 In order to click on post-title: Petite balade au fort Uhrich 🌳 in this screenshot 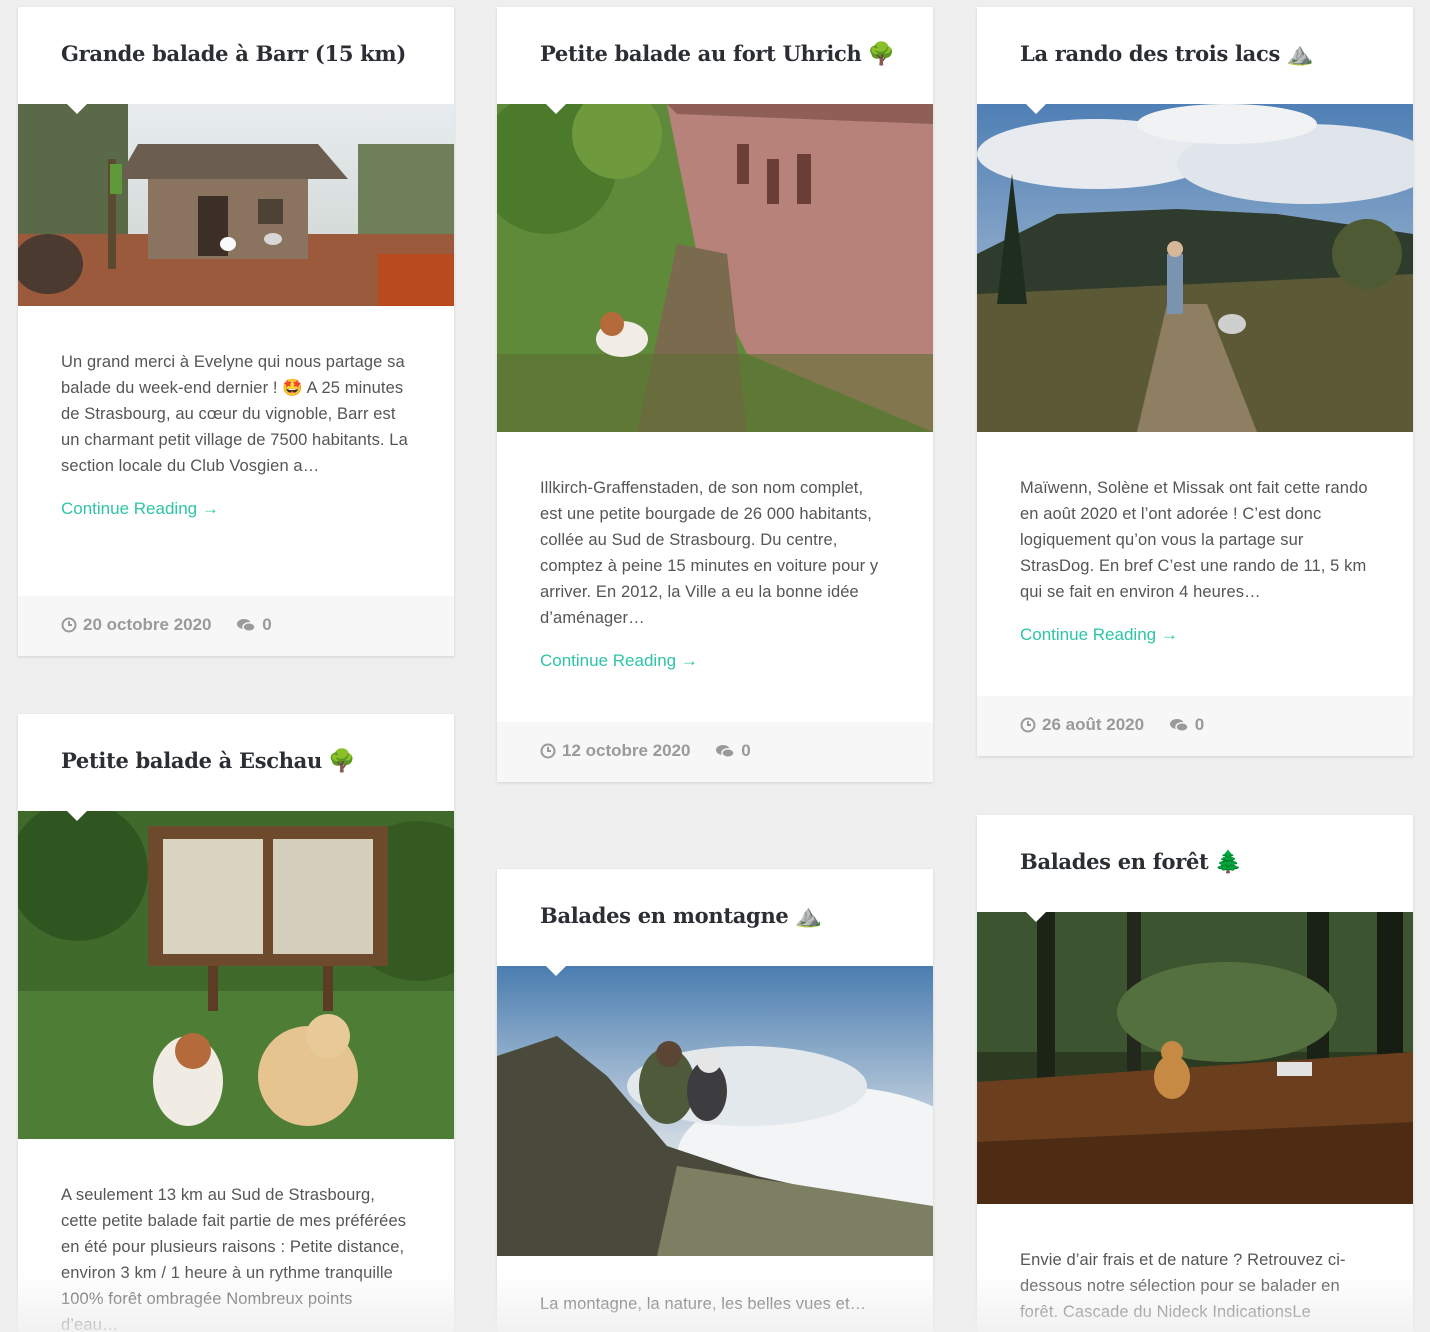, I will do `click(715, 55)`.